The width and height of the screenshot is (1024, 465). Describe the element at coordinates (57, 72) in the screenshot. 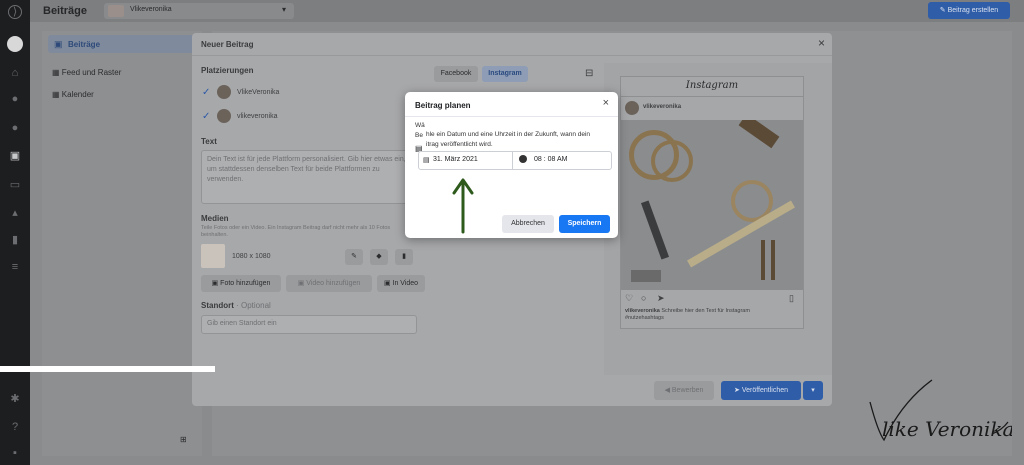

I see `grid-icon: ▦` at that location.